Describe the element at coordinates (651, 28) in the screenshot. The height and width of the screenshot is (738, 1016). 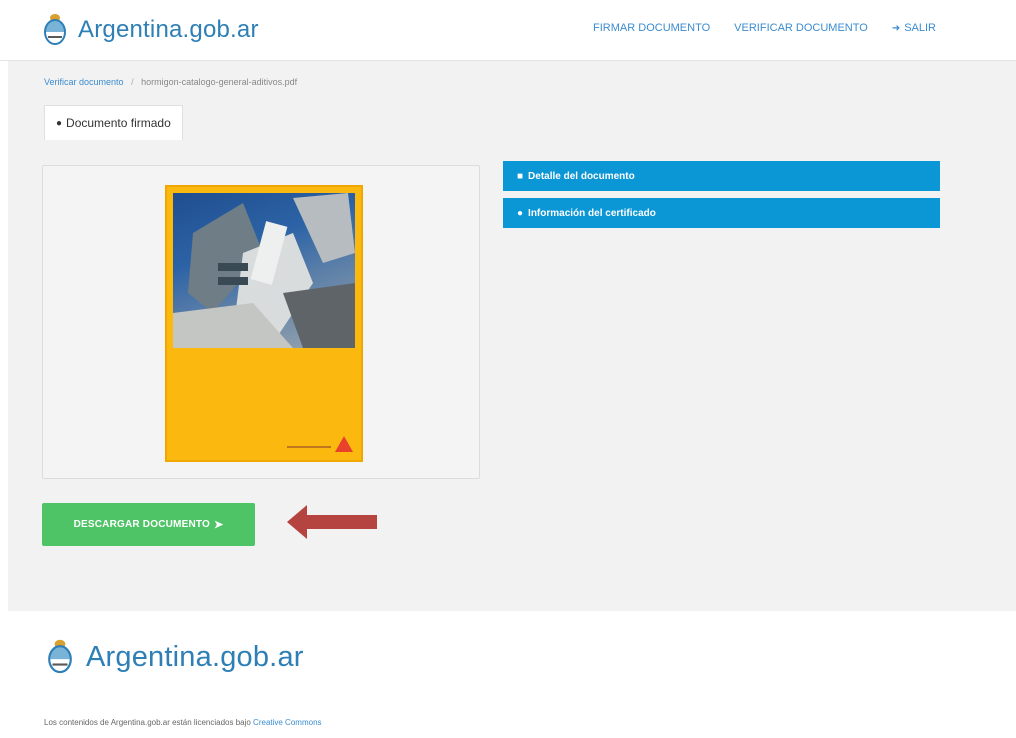
I see `nav-firmar-documento: FIRMAR DOCUMENTO` at that location.